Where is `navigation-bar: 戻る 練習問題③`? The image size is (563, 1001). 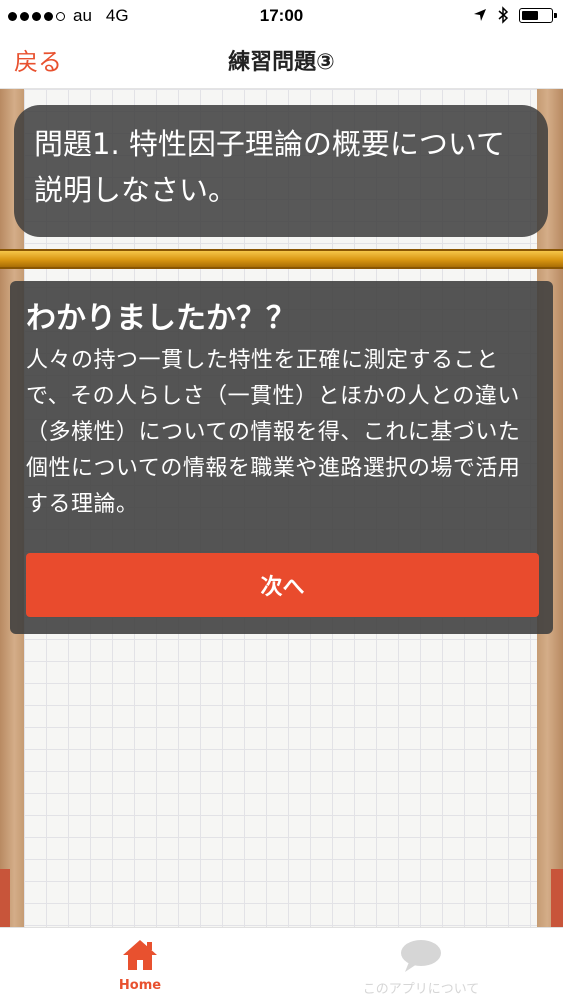 navigation-bar: 戻る 練習問題③ is located at coordinates (281, 61).